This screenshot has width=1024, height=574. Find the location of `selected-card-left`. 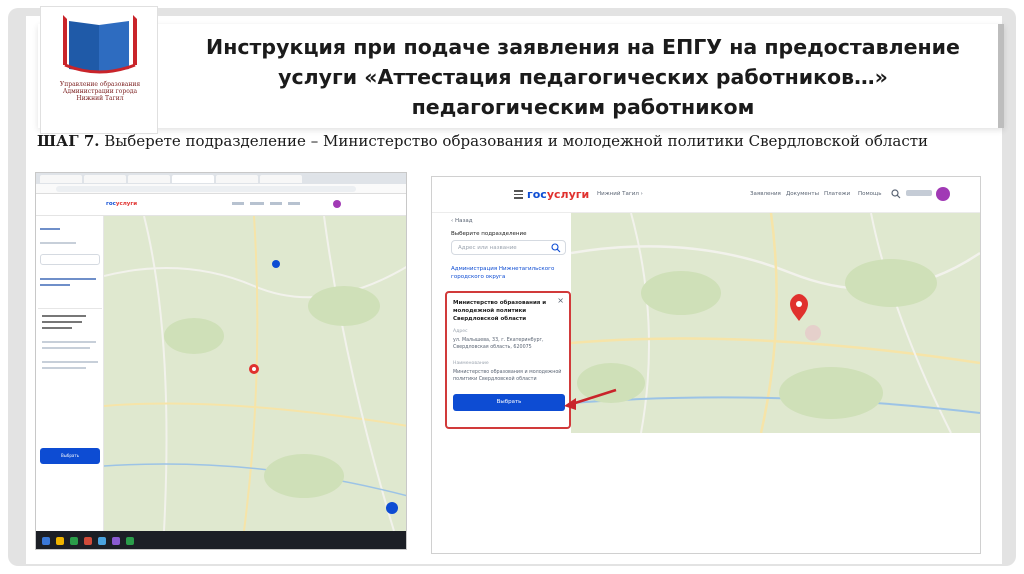

selected-card-left is located at coordinates (70, 353).